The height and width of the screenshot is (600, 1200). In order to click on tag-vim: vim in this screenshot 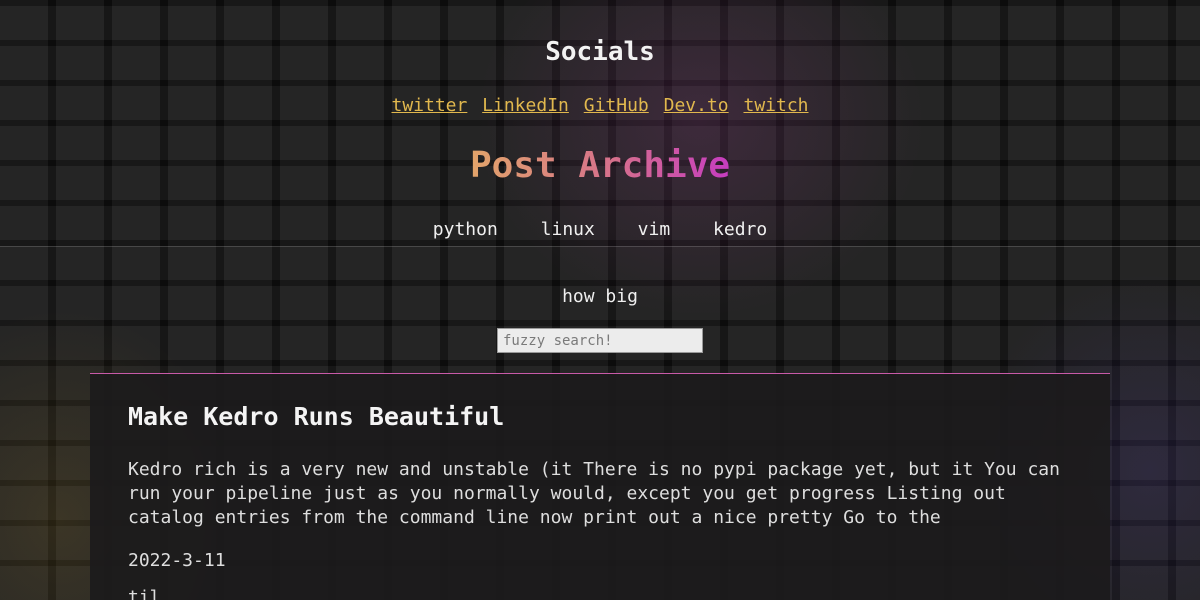, I will do `click(654, 229)`.